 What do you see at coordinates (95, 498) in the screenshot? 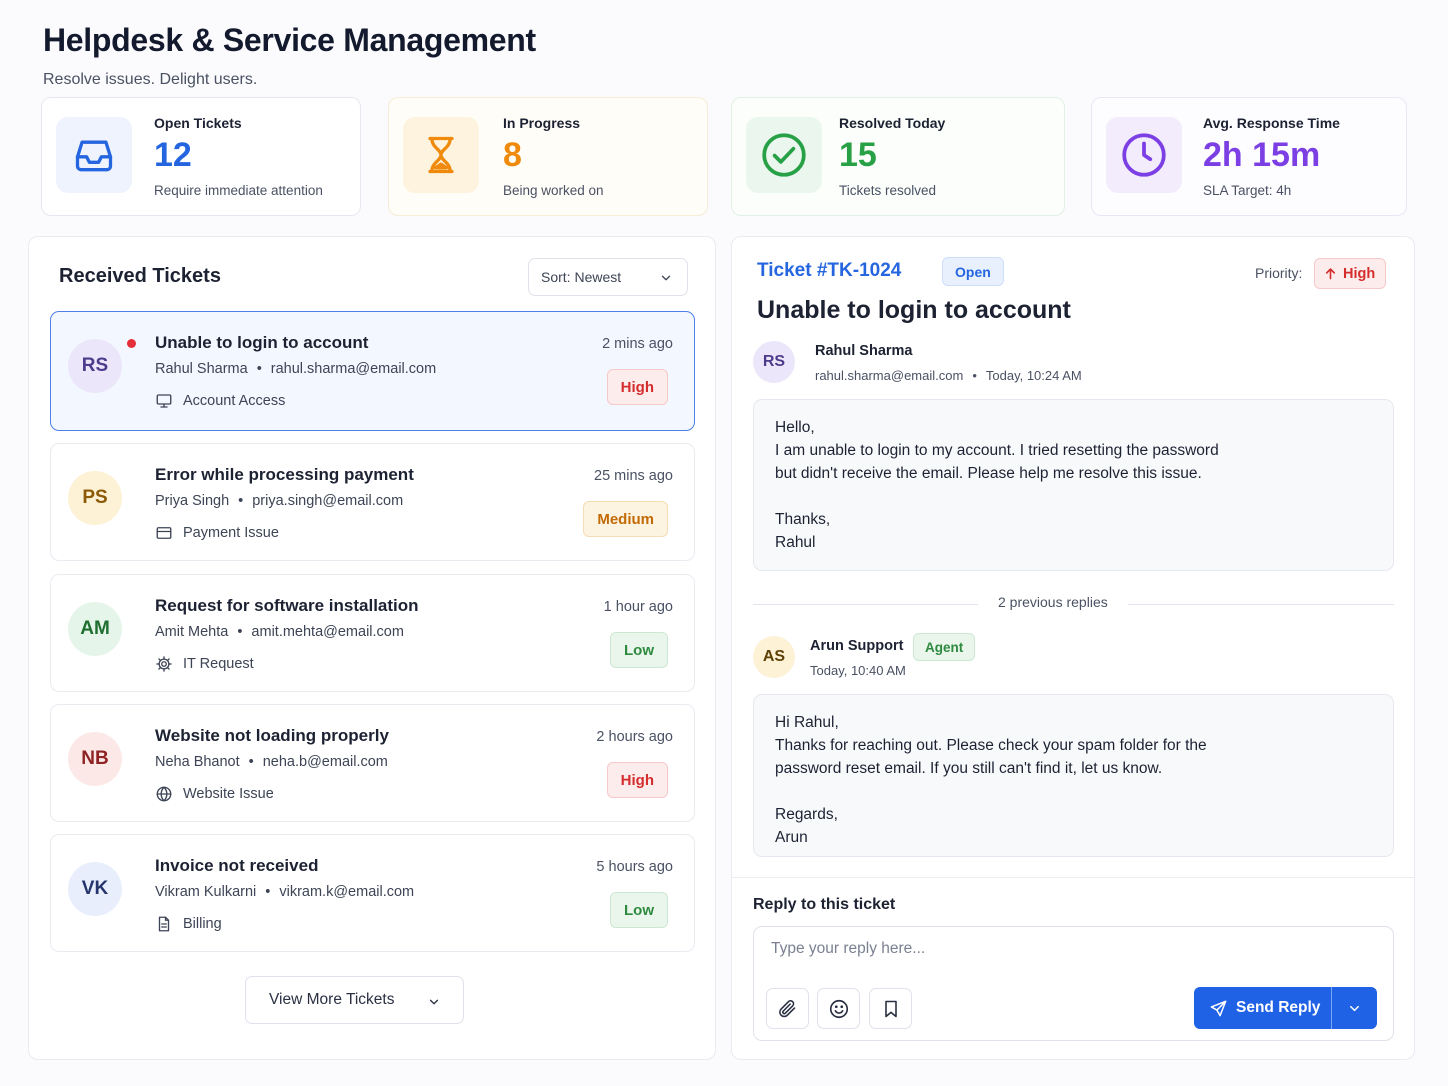
I see `avatar: PS` at bounding box center [95, 498].